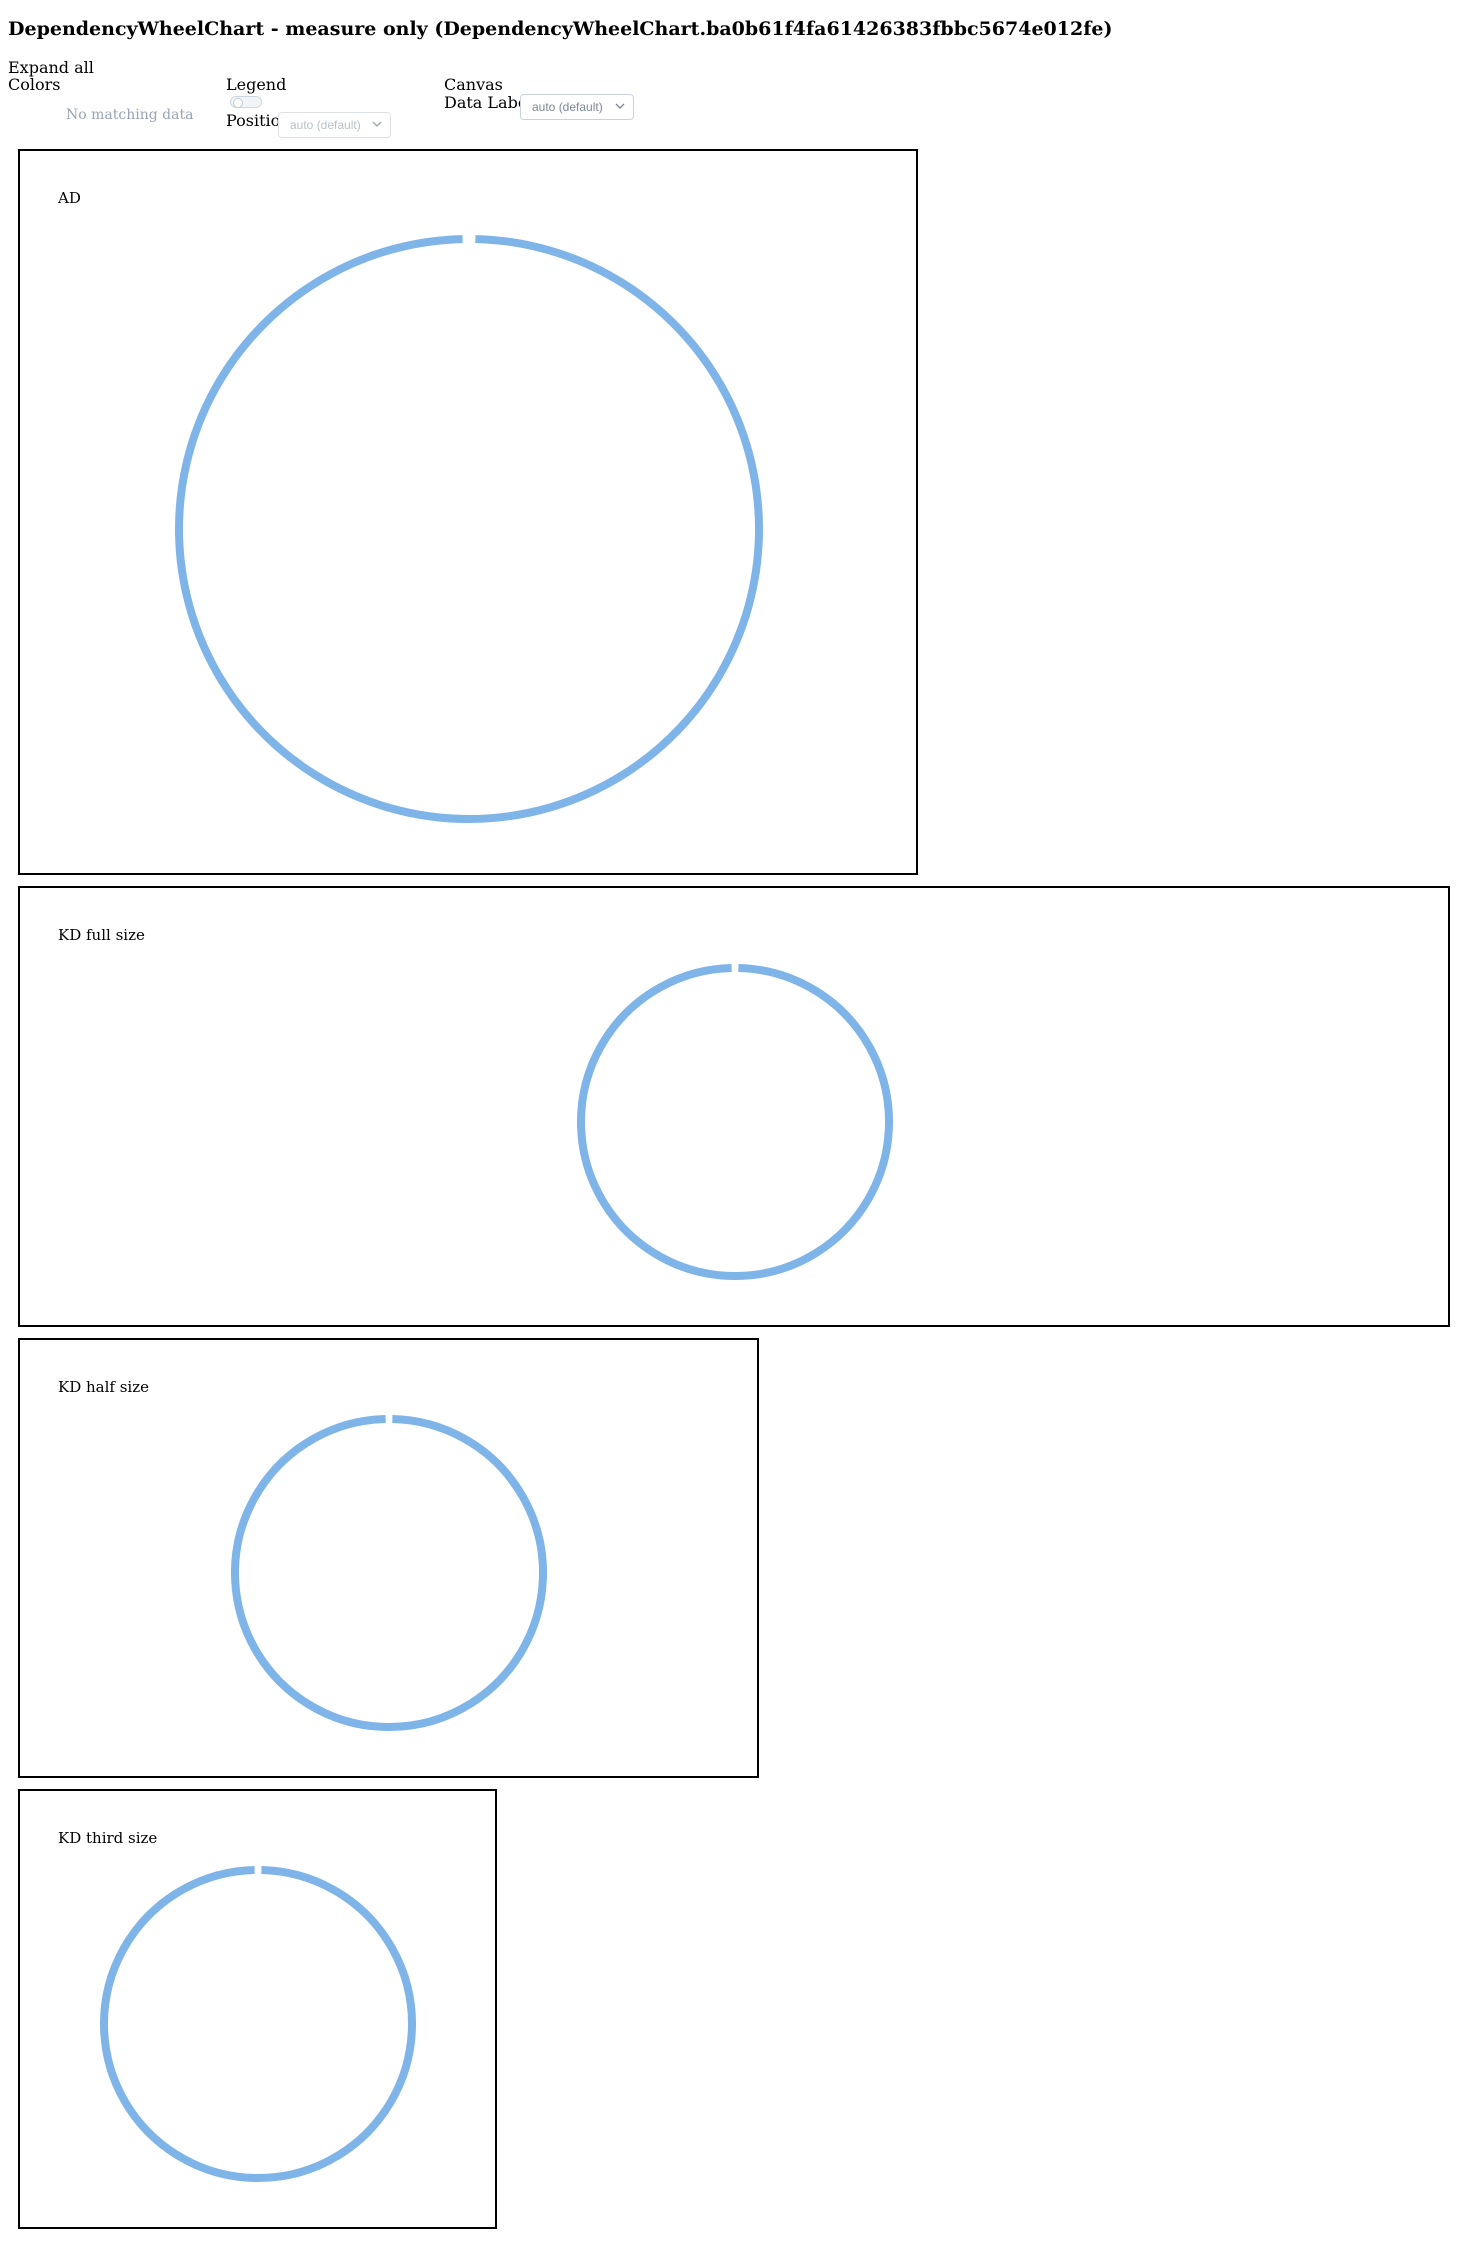 Image resolution: width=1464 pixels, height=2262 pixels. I want to click on toggle-knob, so click(238, 103).